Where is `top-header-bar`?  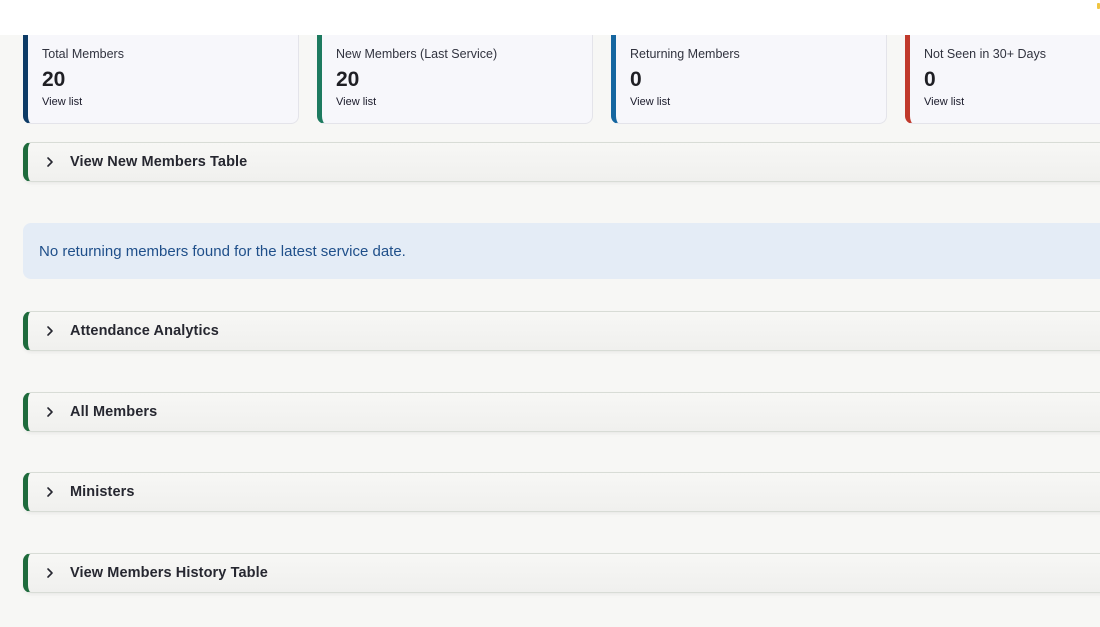
top-header-bar is located at coordinates (550, 17).